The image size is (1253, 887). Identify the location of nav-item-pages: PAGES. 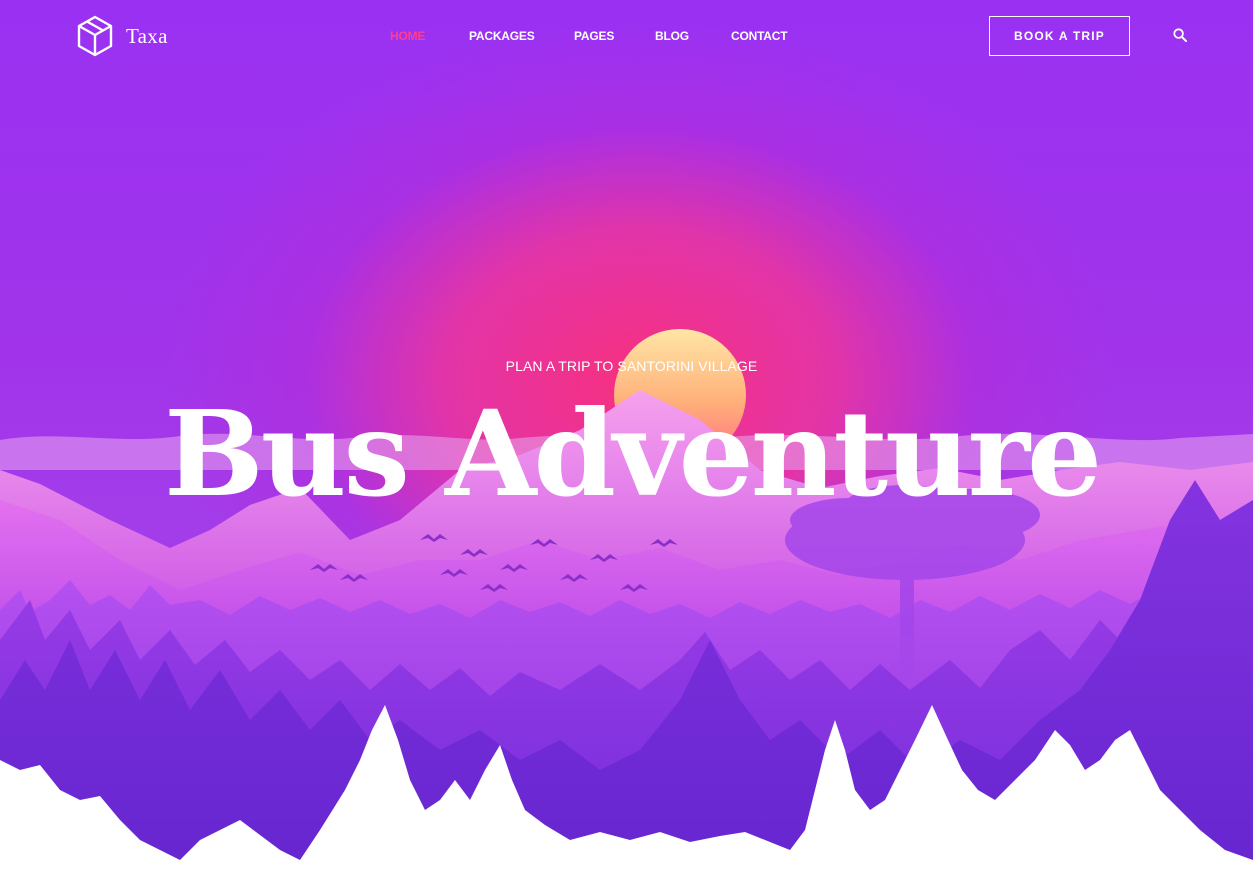
(594, 36).